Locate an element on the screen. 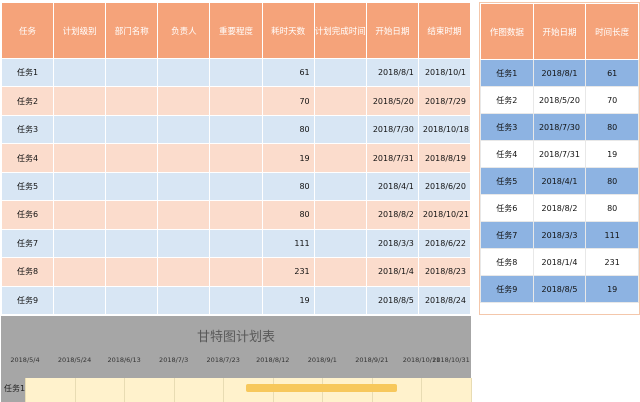  side-start-cell: 2018/3/3 is located at coordinates (559, 235).